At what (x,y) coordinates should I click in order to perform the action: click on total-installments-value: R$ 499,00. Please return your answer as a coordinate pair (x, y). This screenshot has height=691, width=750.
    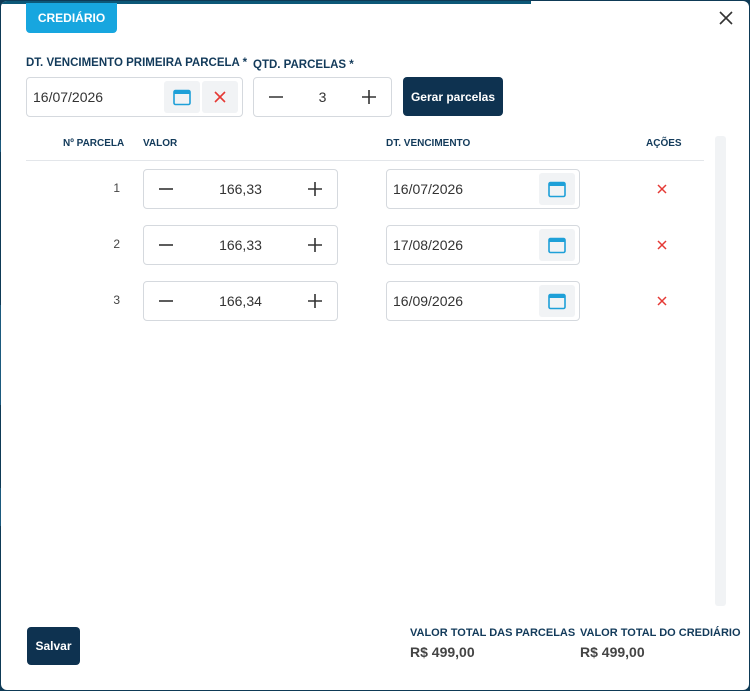
    Looking at the image, I should click on (442, 652).